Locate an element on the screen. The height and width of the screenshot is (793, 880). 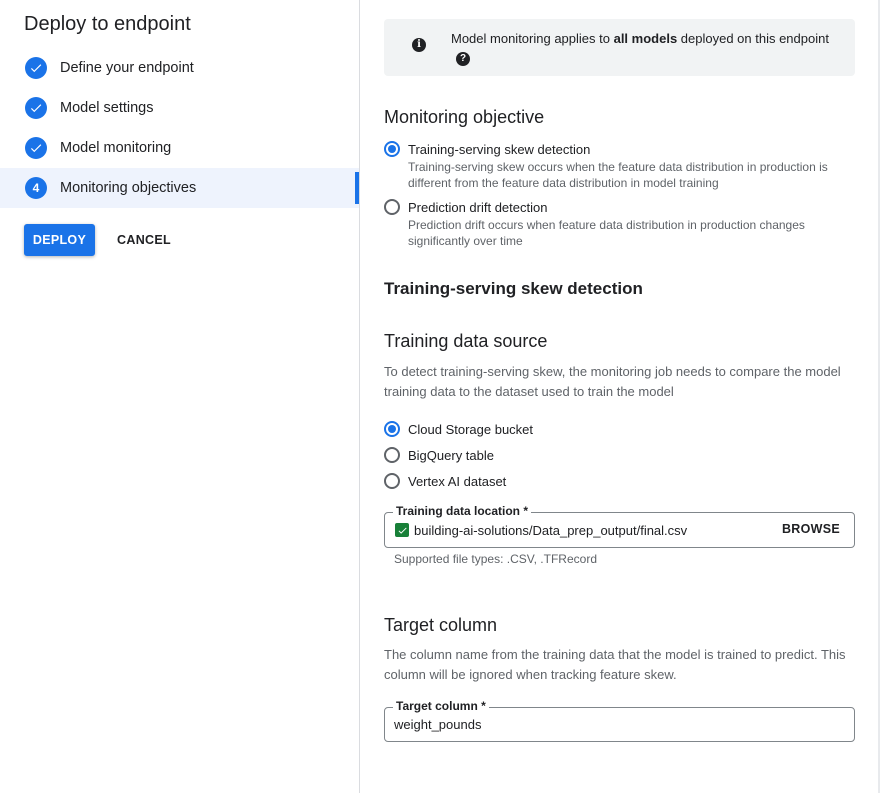
target-column-heading: Target column is located at coordinates (441, 625).